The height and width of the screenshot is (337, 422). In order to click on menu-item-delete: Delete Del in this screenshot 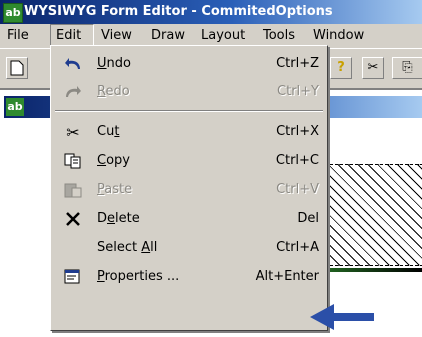, I will do `click(189, 219)`.